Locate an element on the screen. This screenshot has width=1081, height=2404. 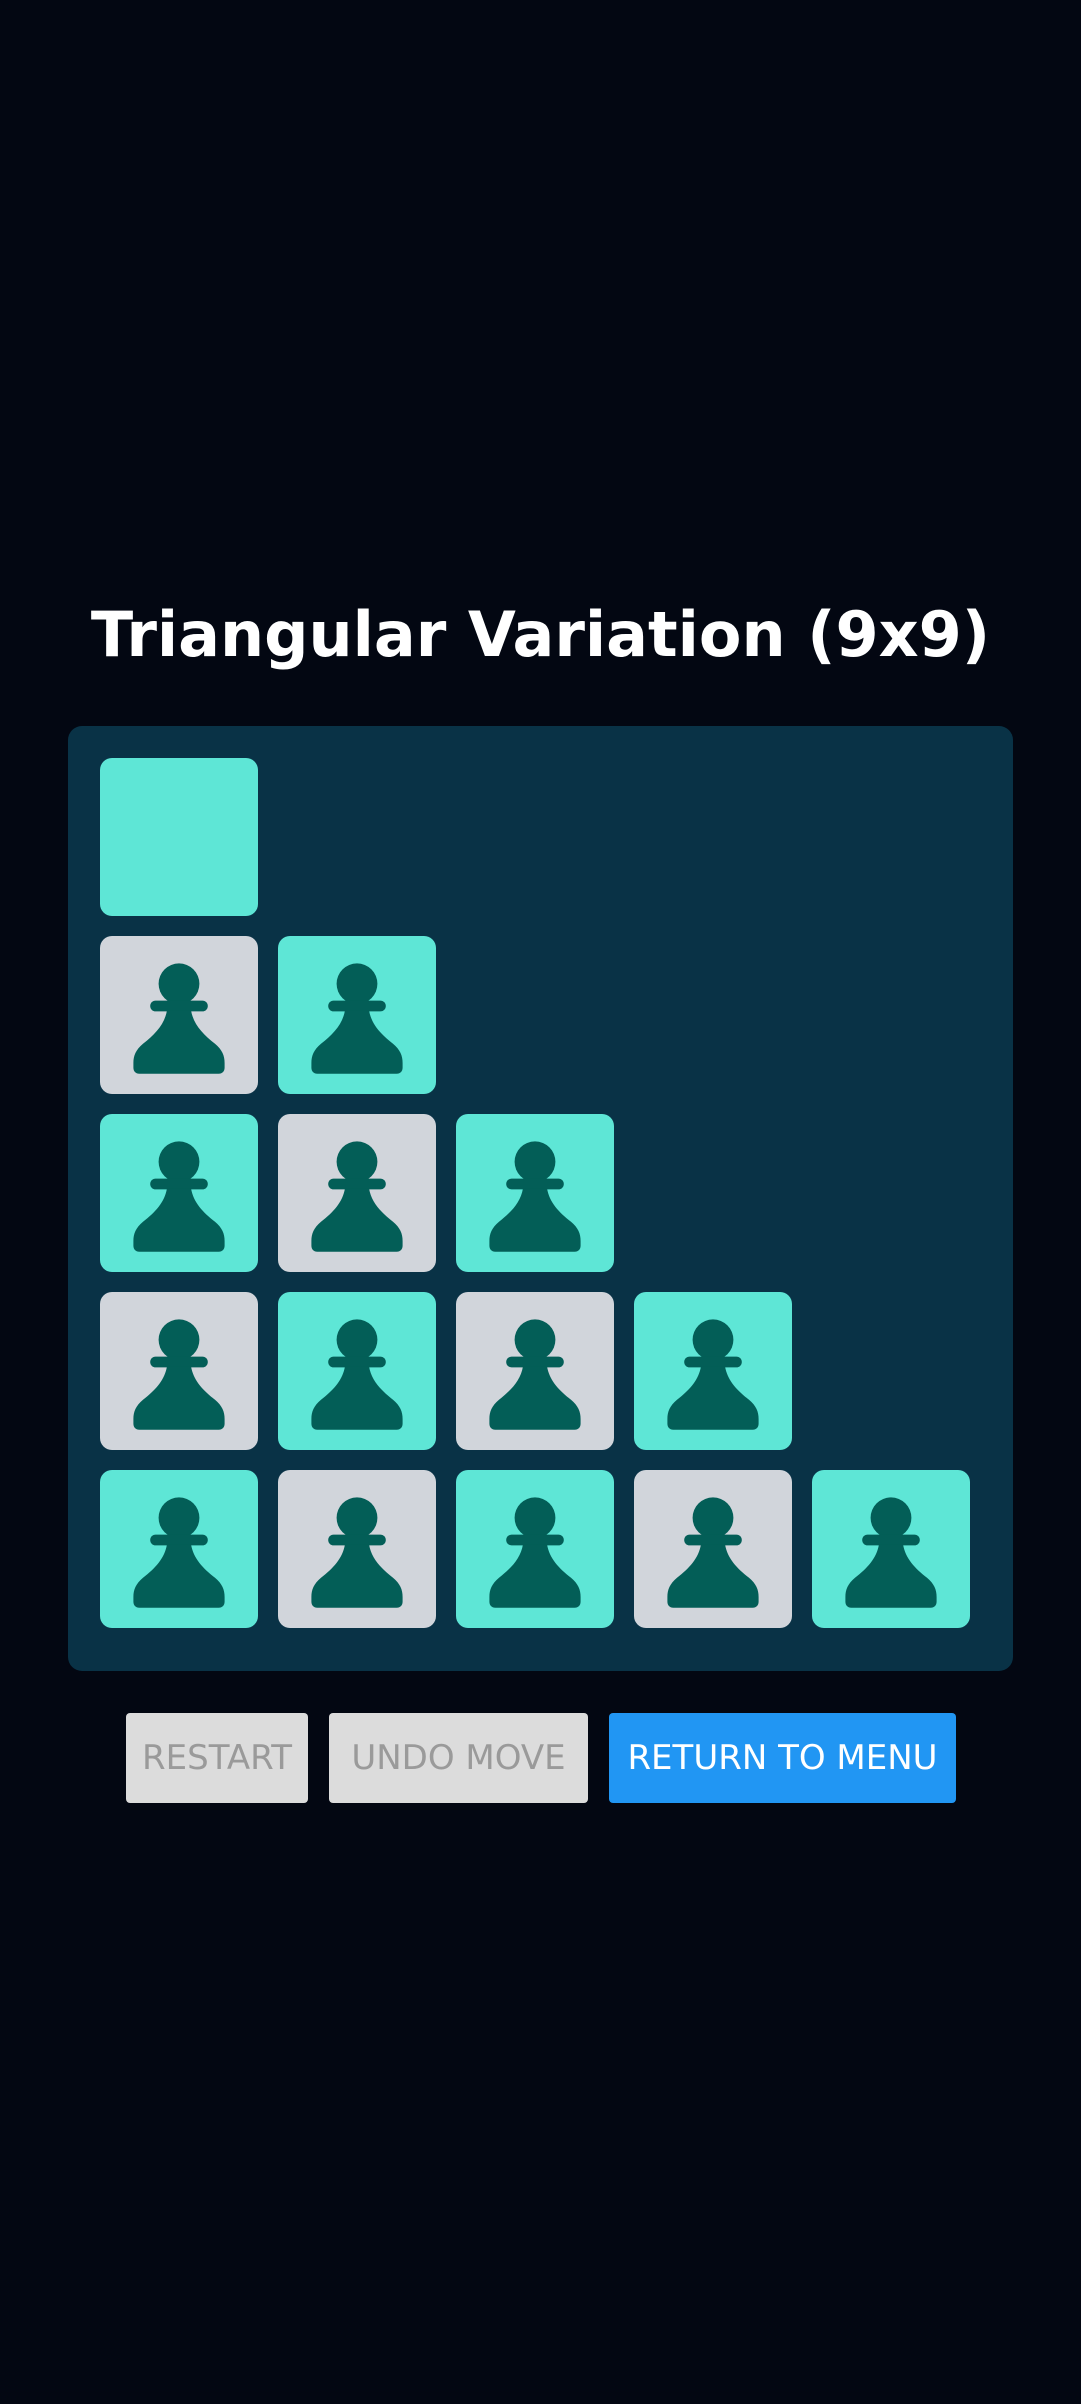
board-cell-empty is located at coordinates (179, 837).